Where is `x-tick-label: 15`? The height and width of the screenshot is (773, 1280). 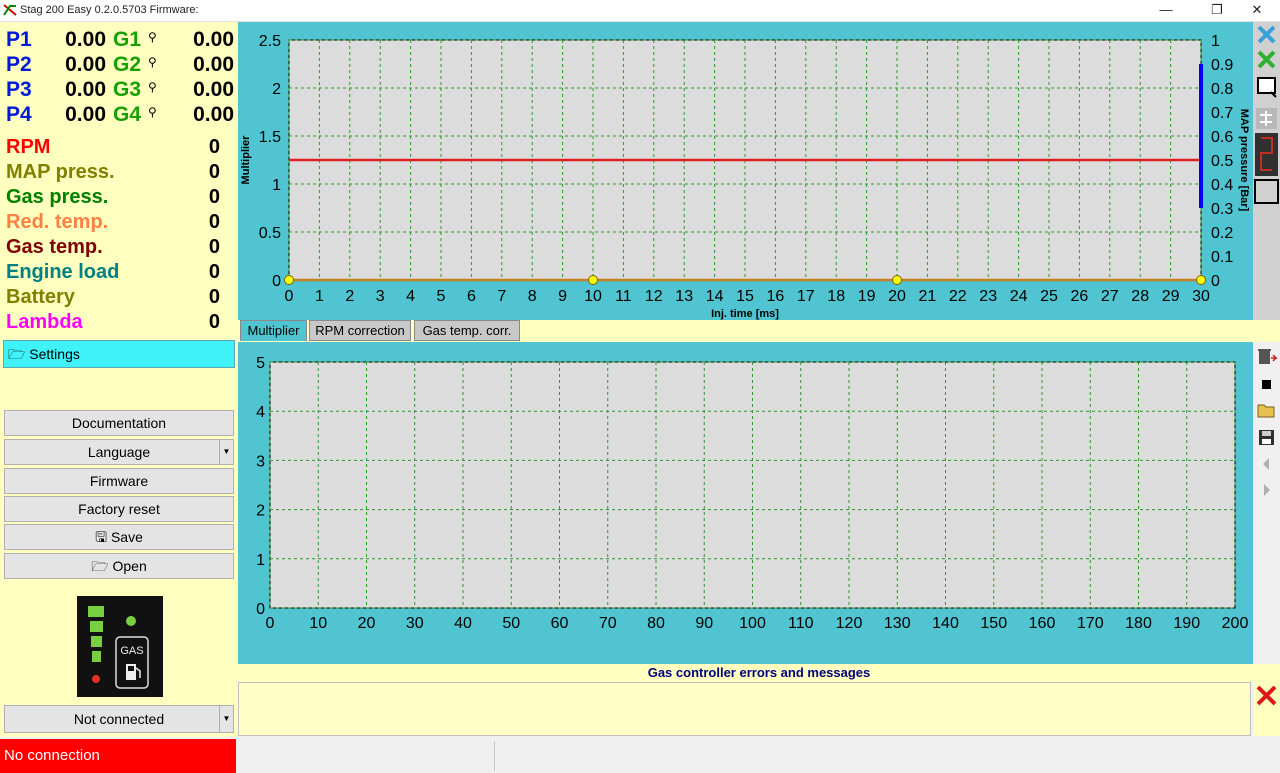 x-tick-label: 15 is located at coordinates (745, 296).